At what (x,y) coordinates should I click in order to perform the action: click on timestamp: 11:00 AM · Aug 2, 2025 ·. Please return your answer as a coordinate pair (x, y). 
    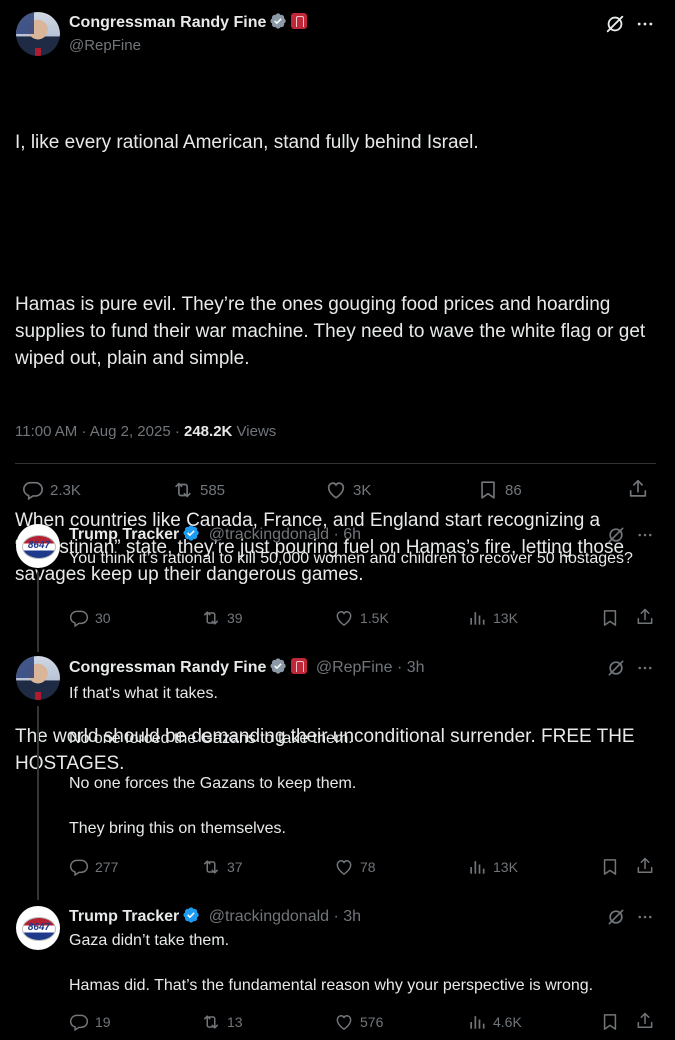
    Looking at the image, I should click on (99, 431).